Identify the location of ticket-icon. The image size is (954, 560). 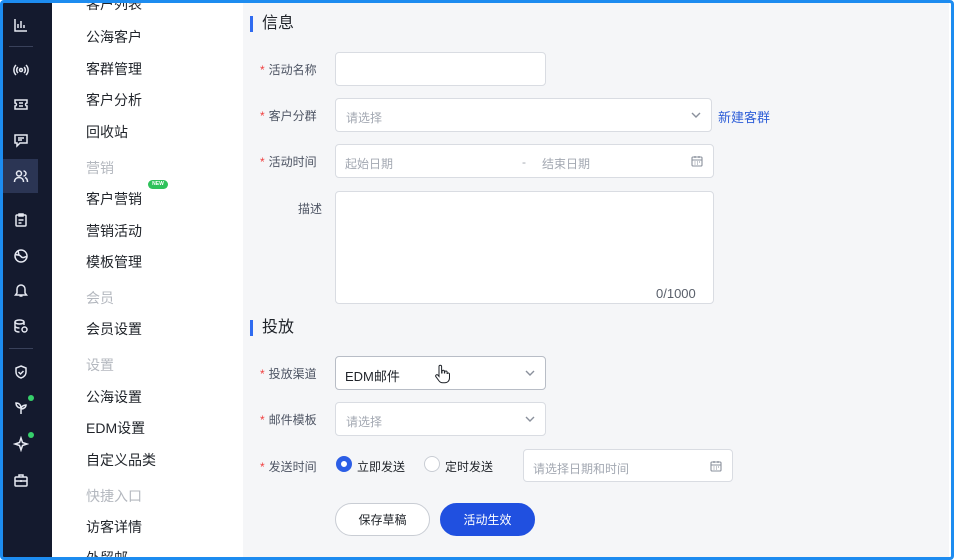
(20, 104).